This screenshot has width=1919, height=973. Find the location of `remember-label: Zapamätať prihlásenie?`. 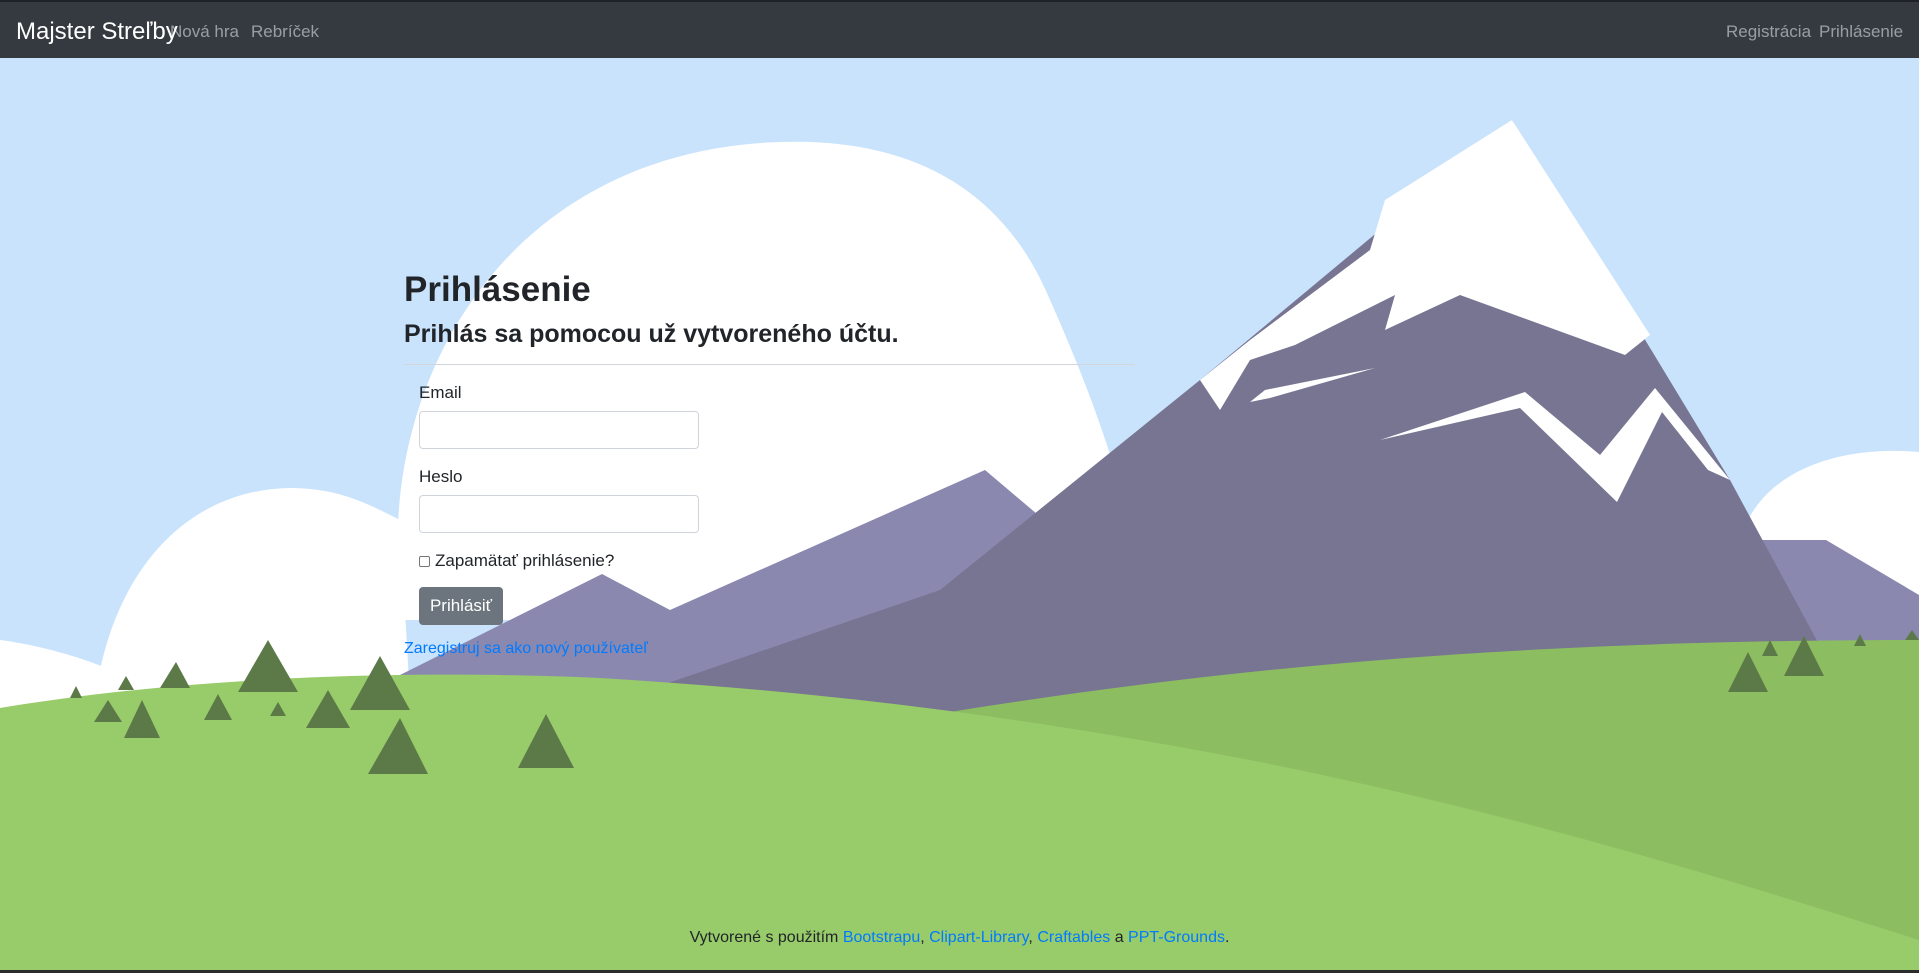

remember-label: Zapamätať prihlásenie? is located at coordinates (524, 561).